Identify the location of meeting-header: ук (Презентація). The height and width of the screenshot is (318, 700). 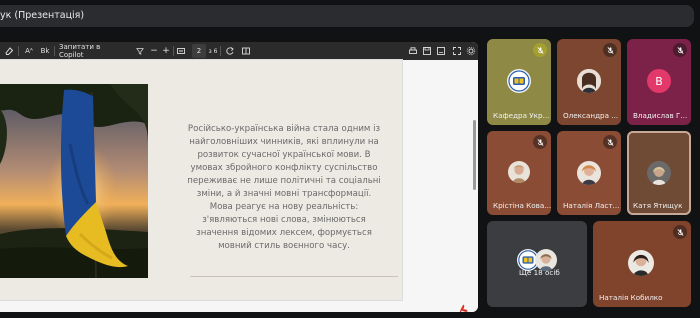
(350, 18).